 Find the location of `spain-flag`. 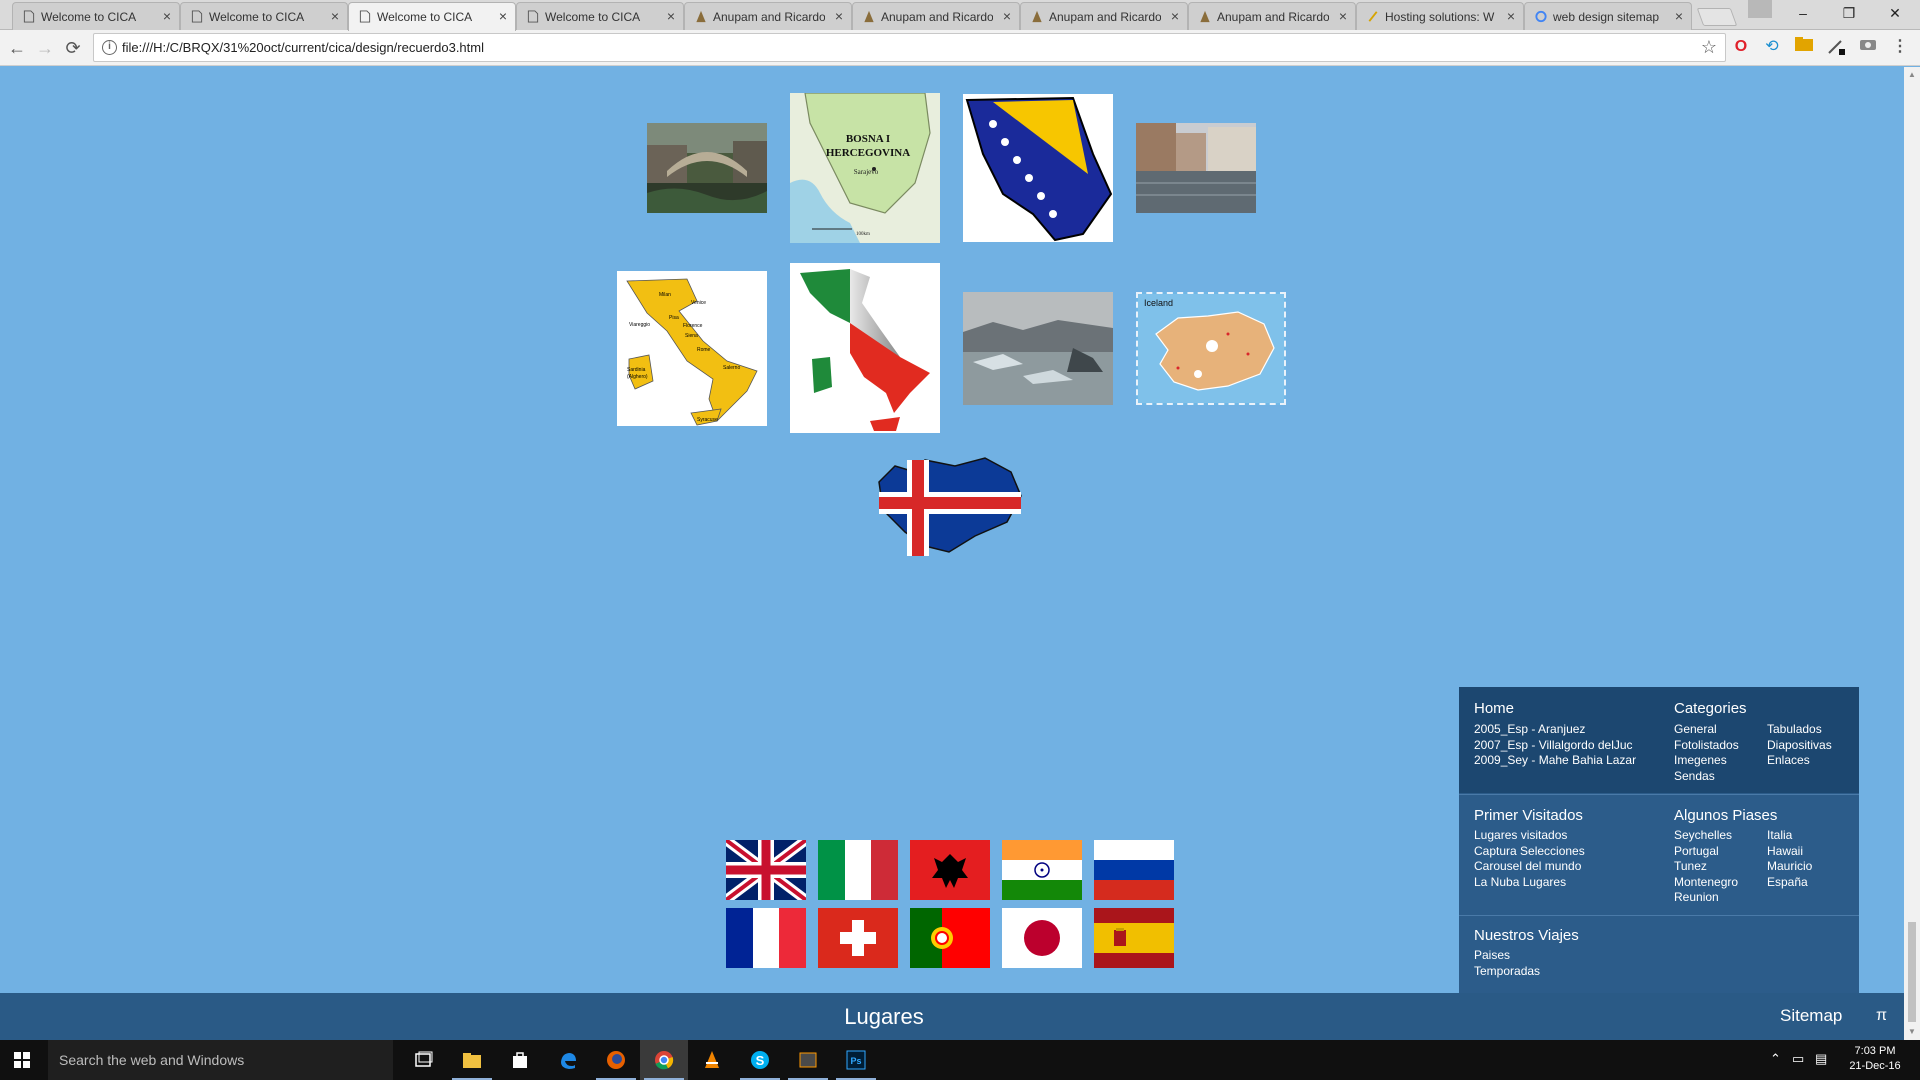

spain-flag is located at coordinates (1134, 938).